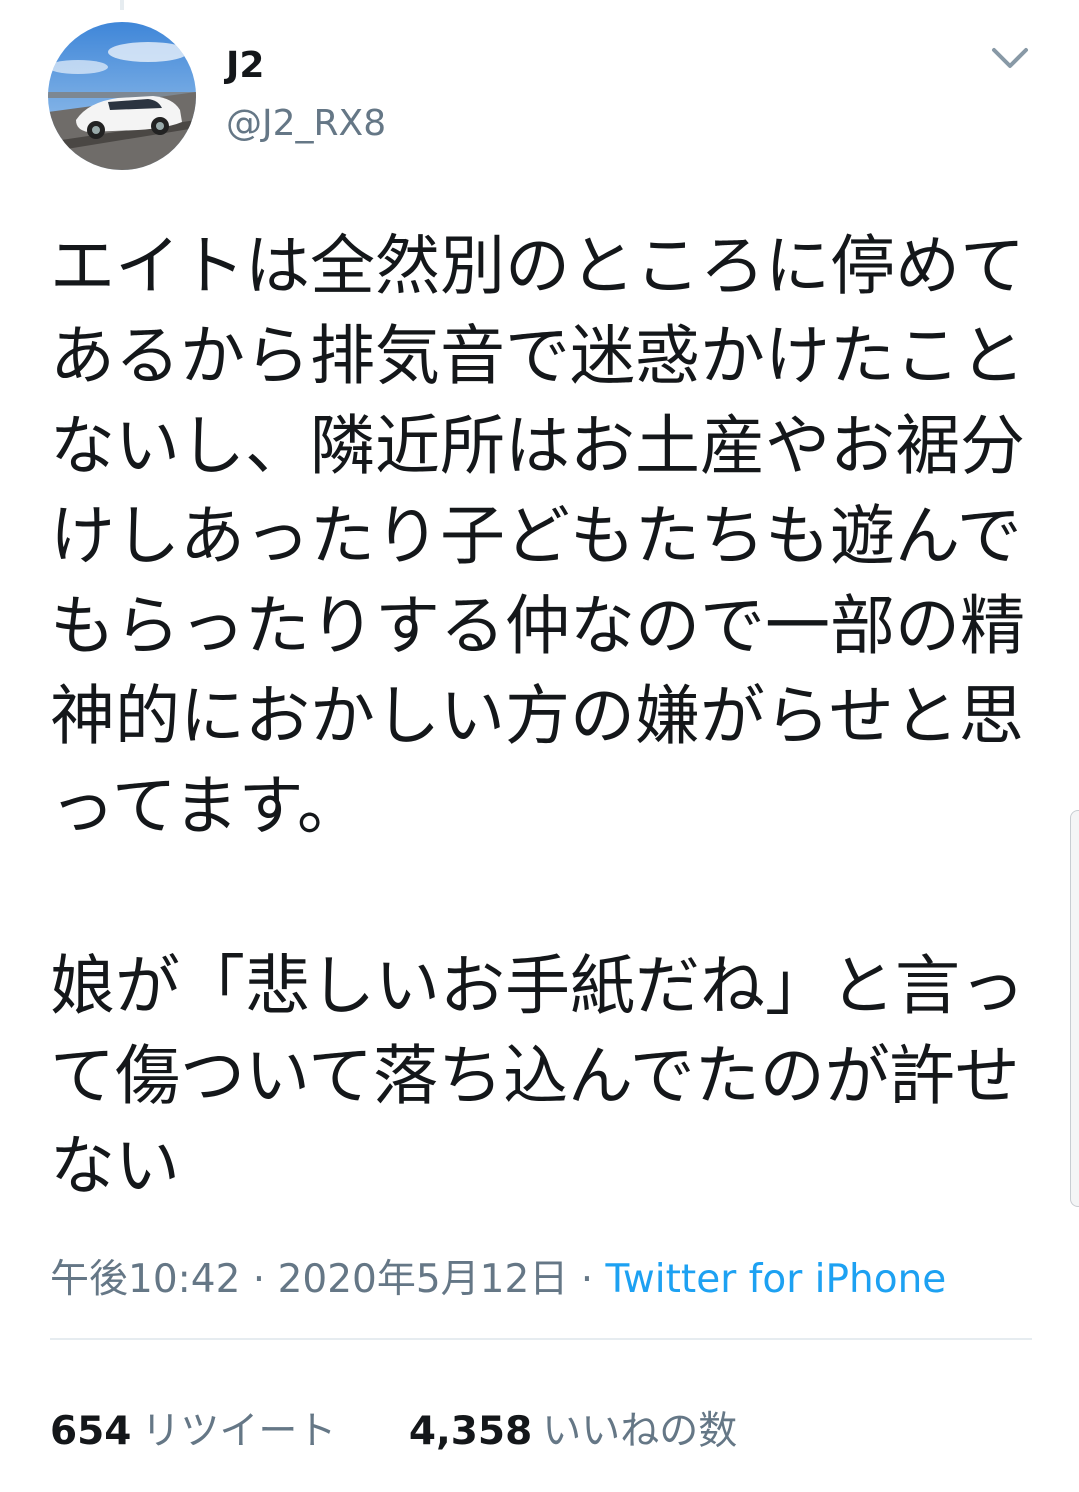 The image size is (1079, 1492). What do you see at coordinates (538, 356) in the screenshot?
I see `tweet-text-line: あるから排気音で迷惑かけたこと` at bounding box center [538, 356].